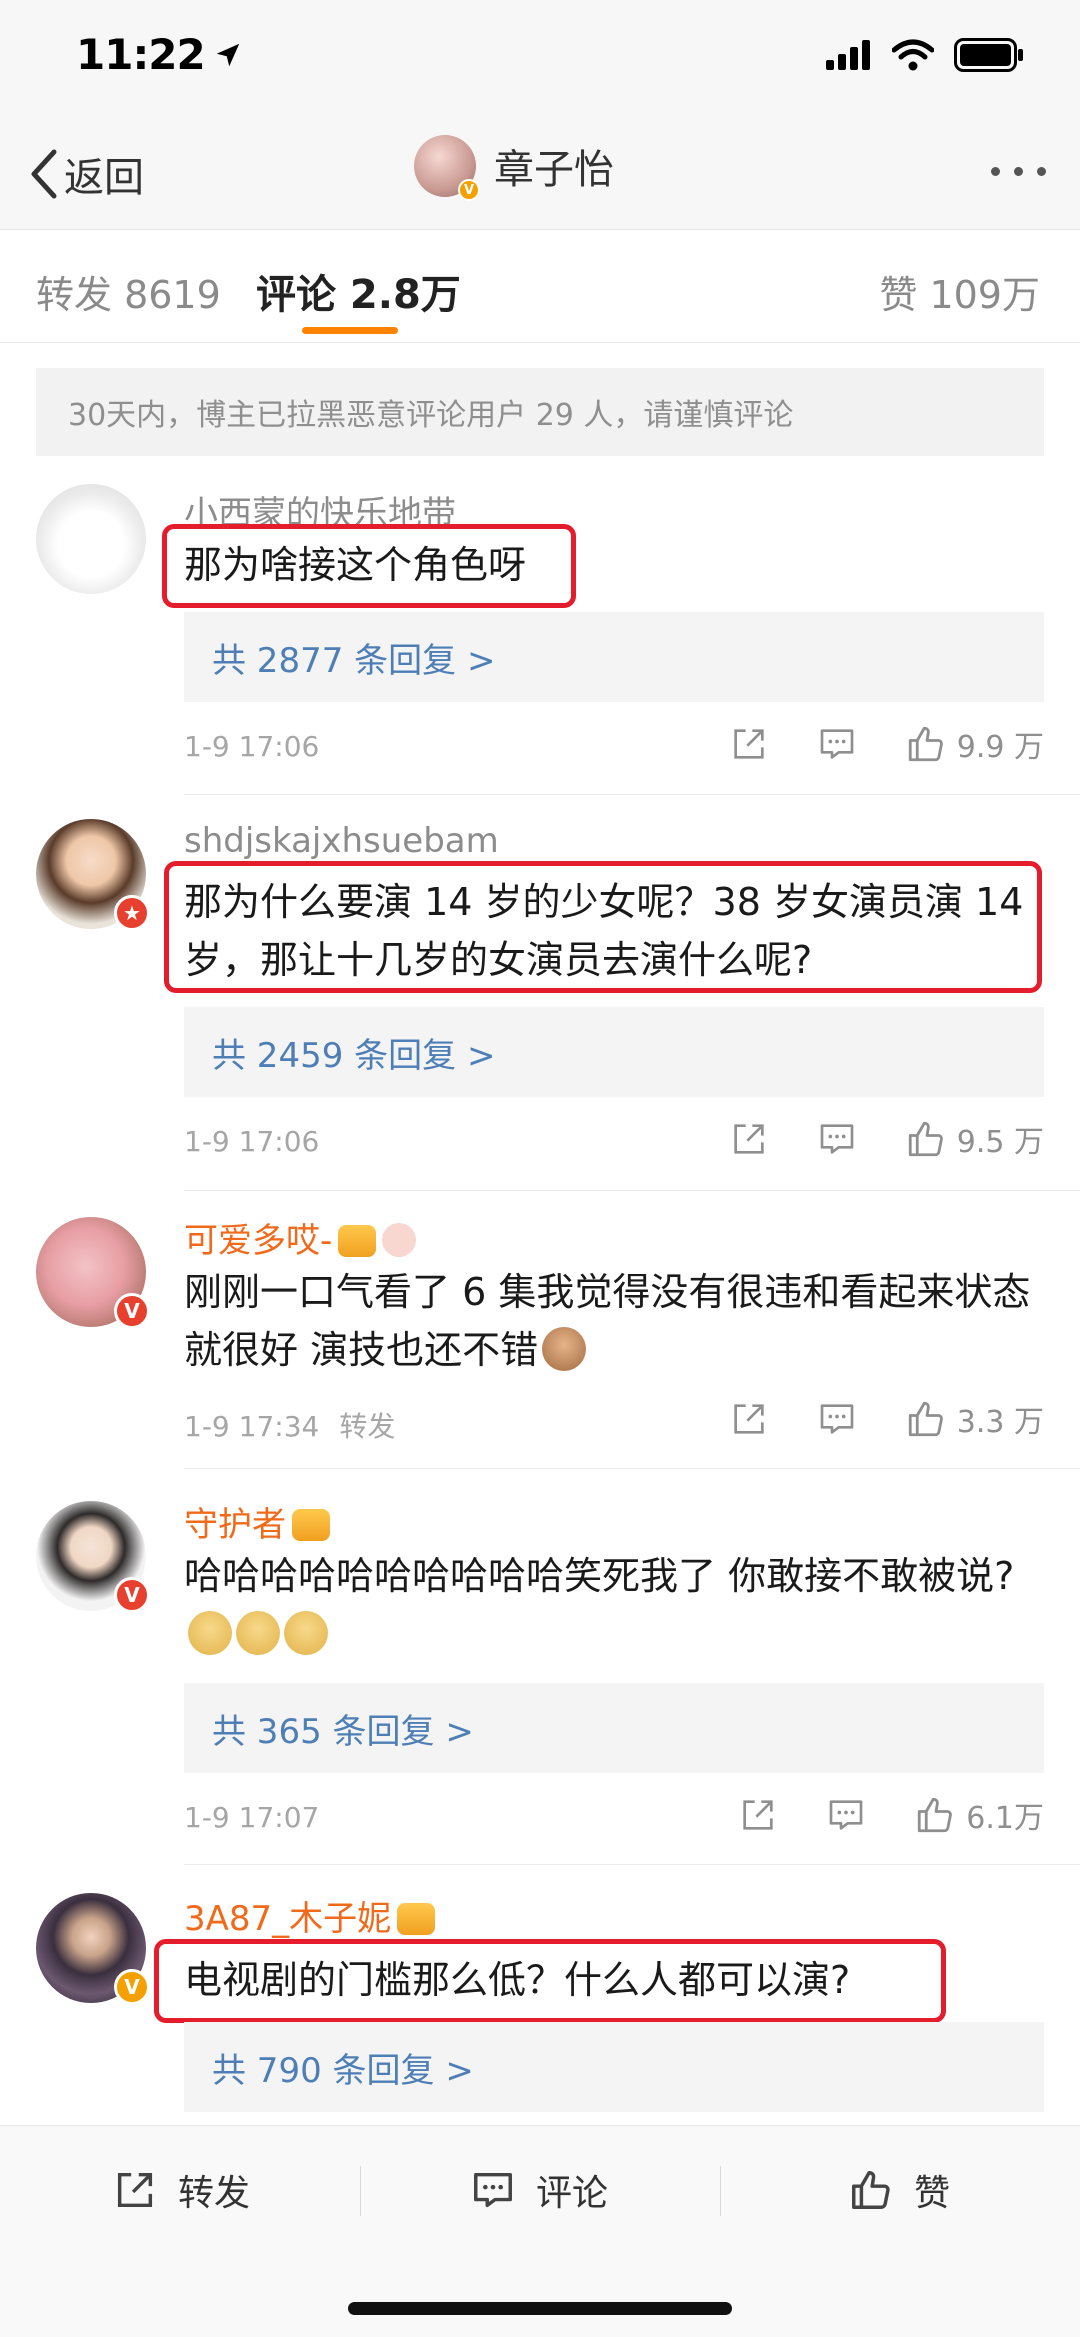  Describe the element at coordinates (367, 1426) in the screenshot. I see `repost-link: 转发` at that location.